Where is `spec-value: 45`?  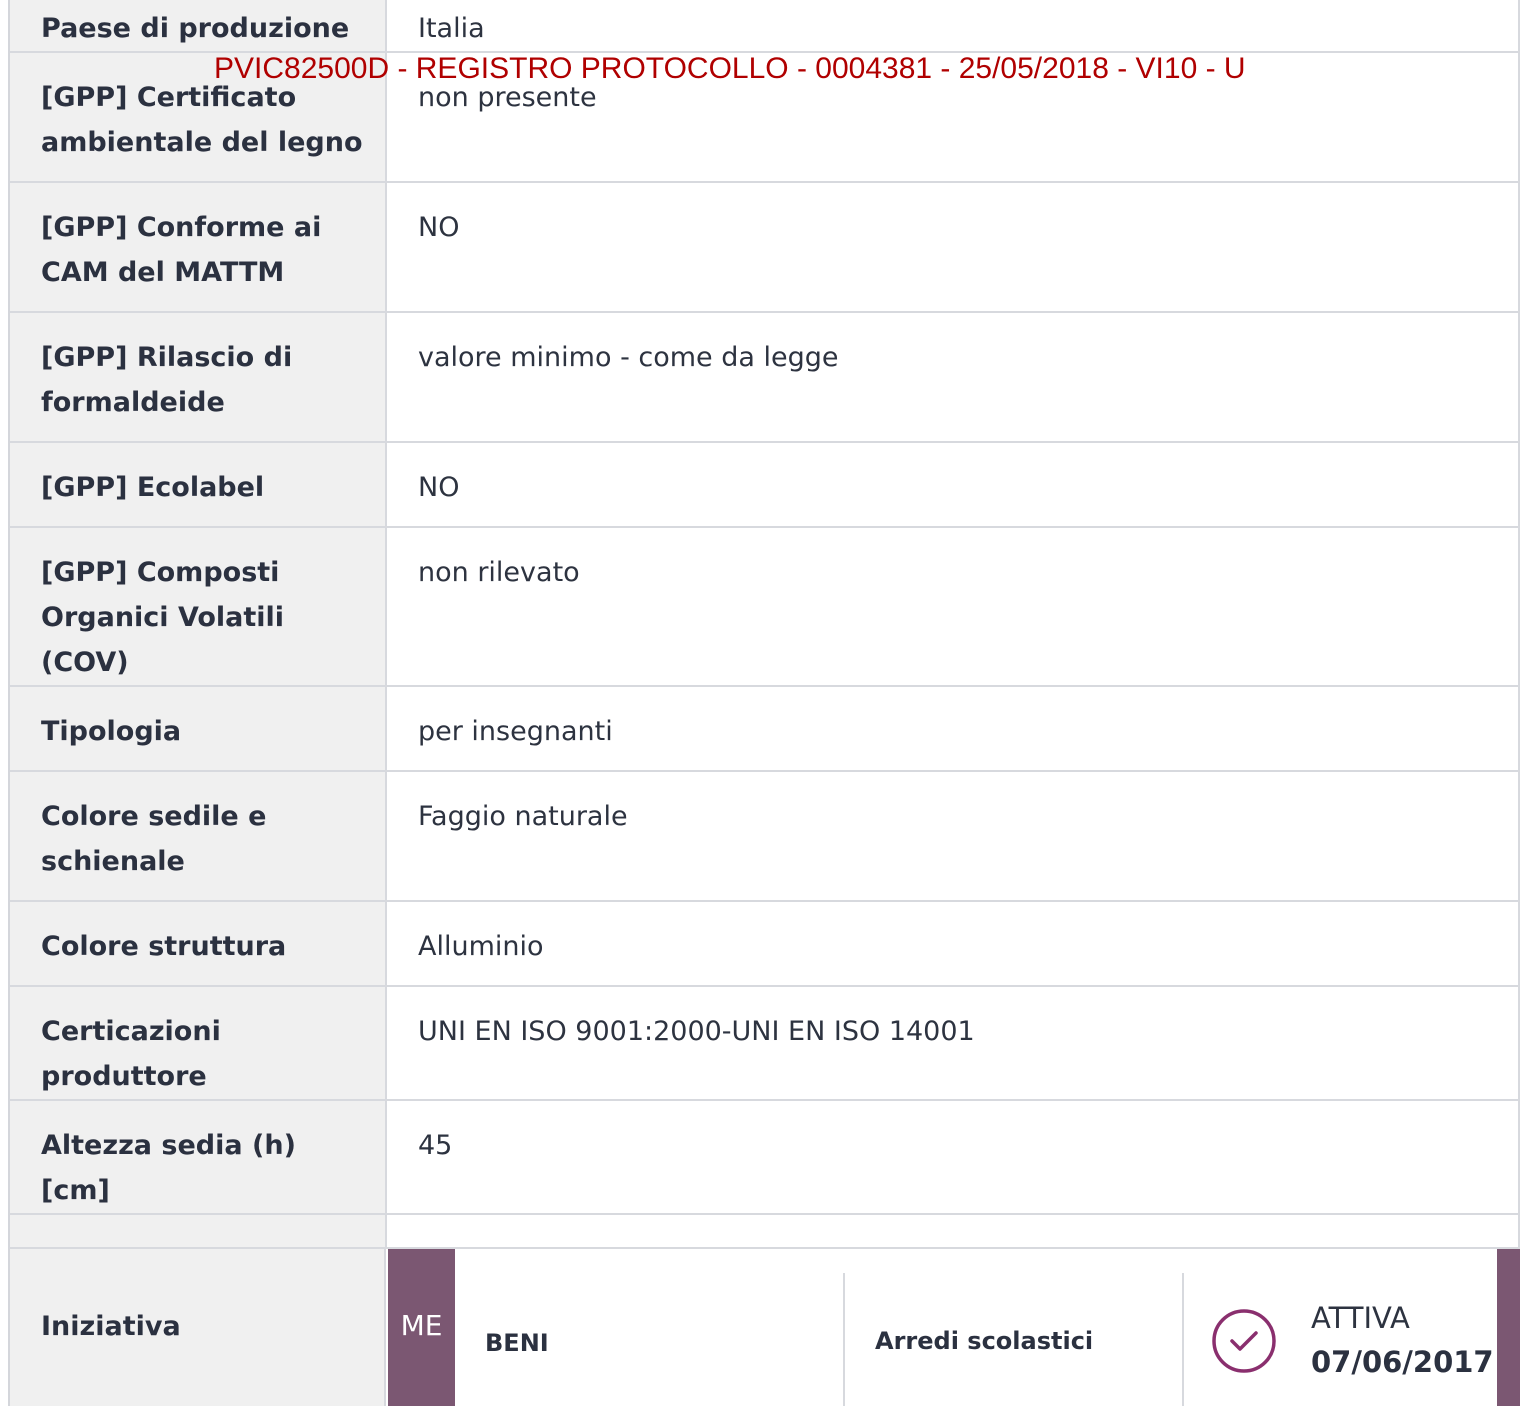
spec-value: 45 is located at coordinates (953, 1157).